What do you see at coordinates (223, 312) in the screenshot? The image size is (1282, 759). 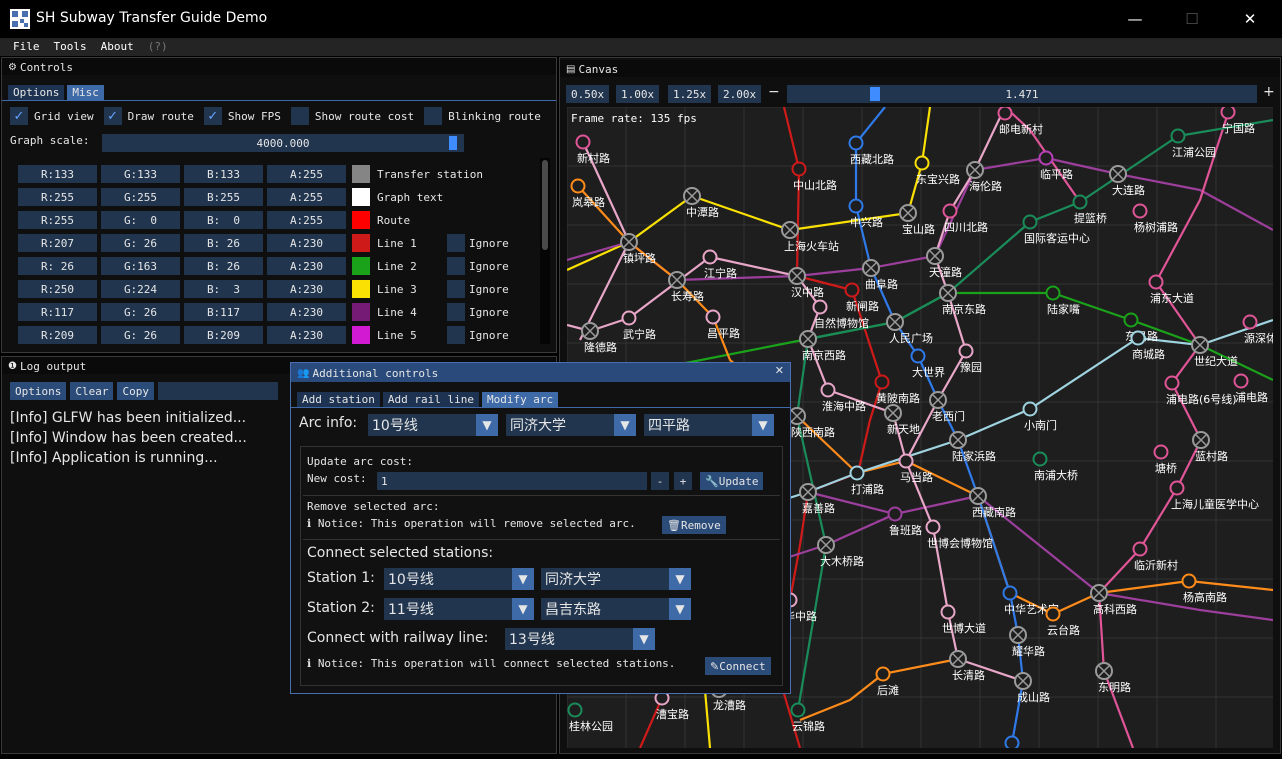 I see `color-channel-b-input: B:117` at bounding box center [223, 312].